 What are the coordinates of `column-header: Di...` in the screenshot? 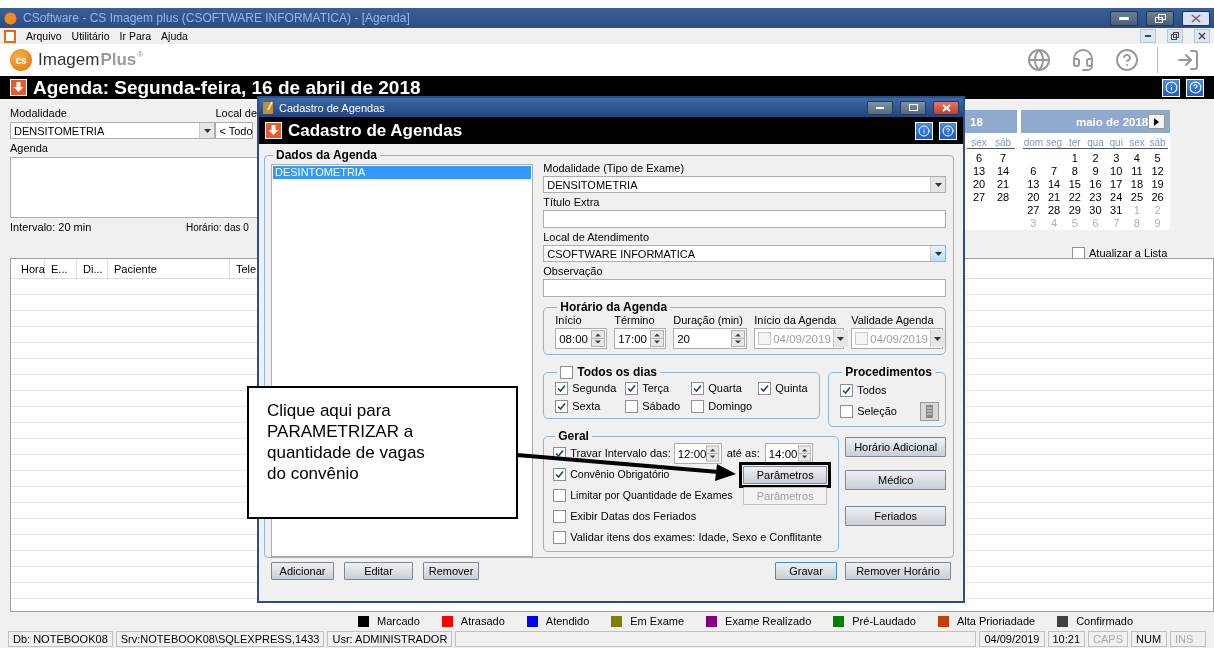 It's located at (92, 268).